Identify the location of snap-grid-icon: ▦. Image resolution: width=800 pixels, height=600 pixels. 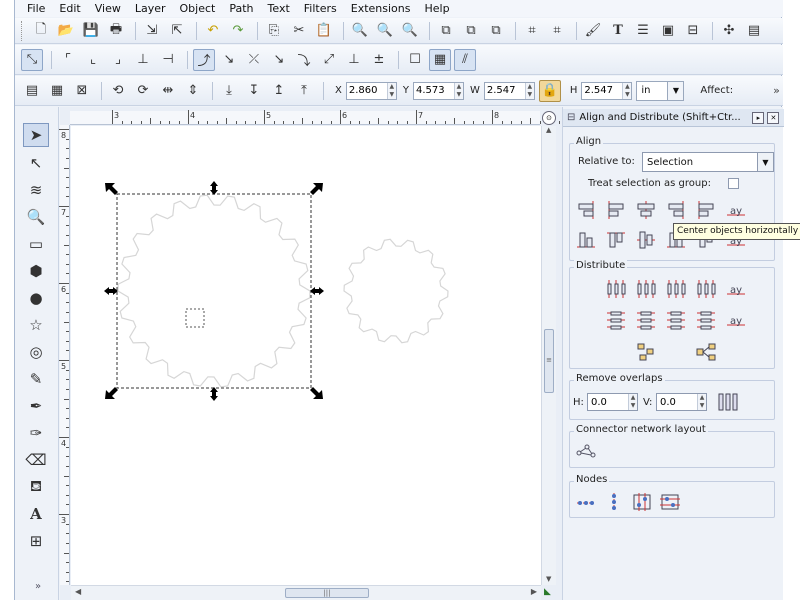
(440, 59).